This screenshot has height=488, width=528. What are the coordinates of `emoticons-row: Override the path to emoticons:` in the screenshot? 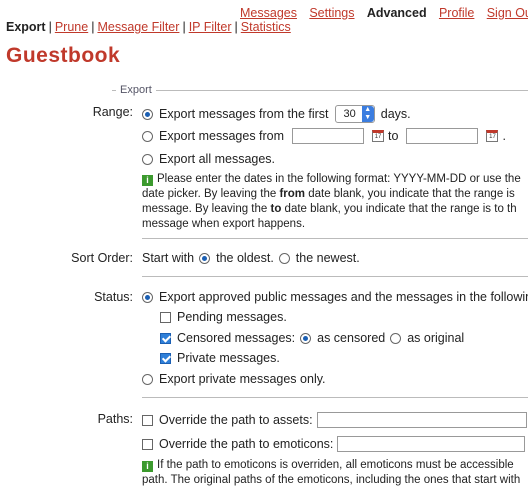 It's located at (335, 444).